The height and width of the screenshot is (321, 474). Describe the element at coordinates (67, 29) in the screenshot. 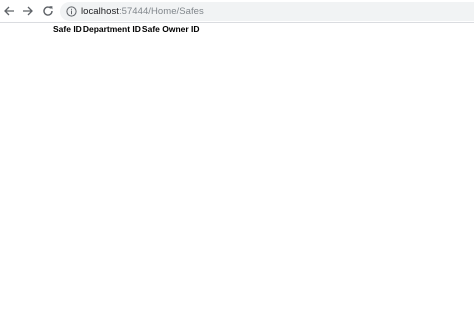

I see `column-header-safe-id: Safe ID` at that location.